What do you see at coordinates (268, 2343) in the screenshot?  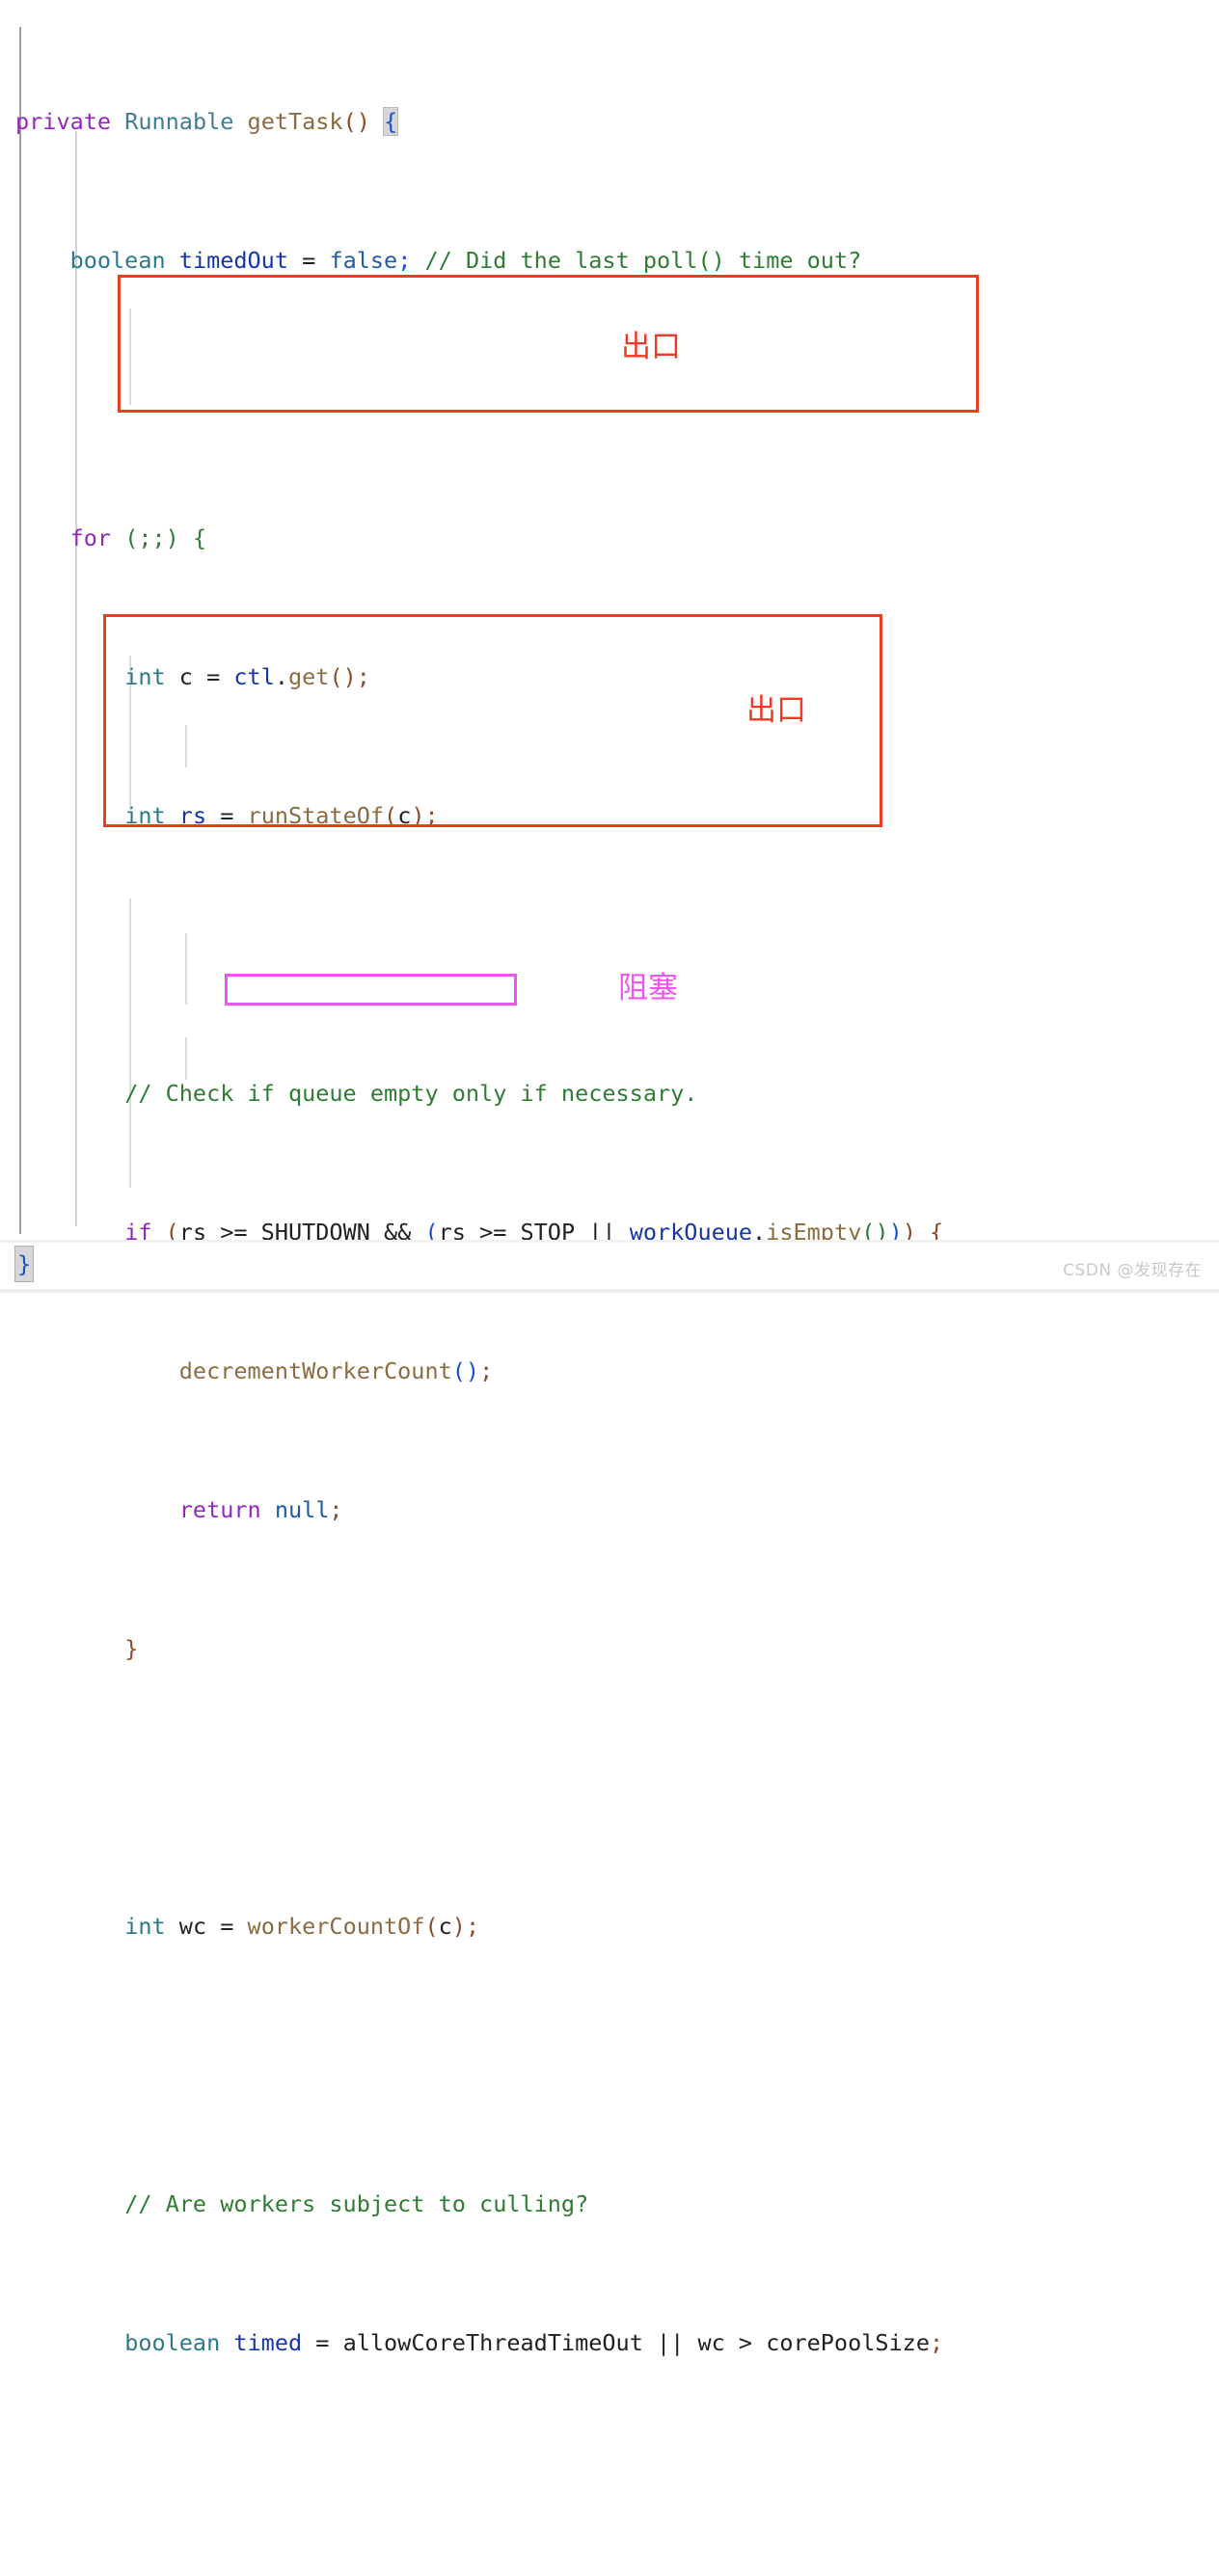 I see `token-var-timed: timed` at bounding box center [268, 2343].